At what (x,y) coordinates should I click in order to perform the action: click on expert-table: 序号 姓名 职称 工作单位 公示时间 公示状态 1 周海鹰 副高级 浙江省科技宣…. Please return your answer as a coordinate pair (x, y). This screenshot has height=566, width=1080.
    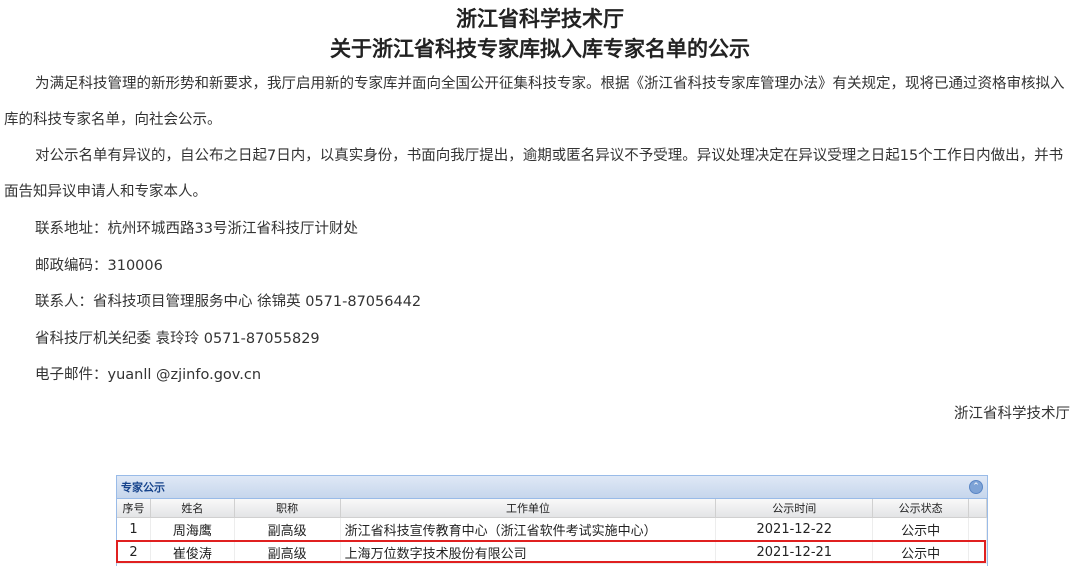
    Looking at the image, I should click on (552, 531).